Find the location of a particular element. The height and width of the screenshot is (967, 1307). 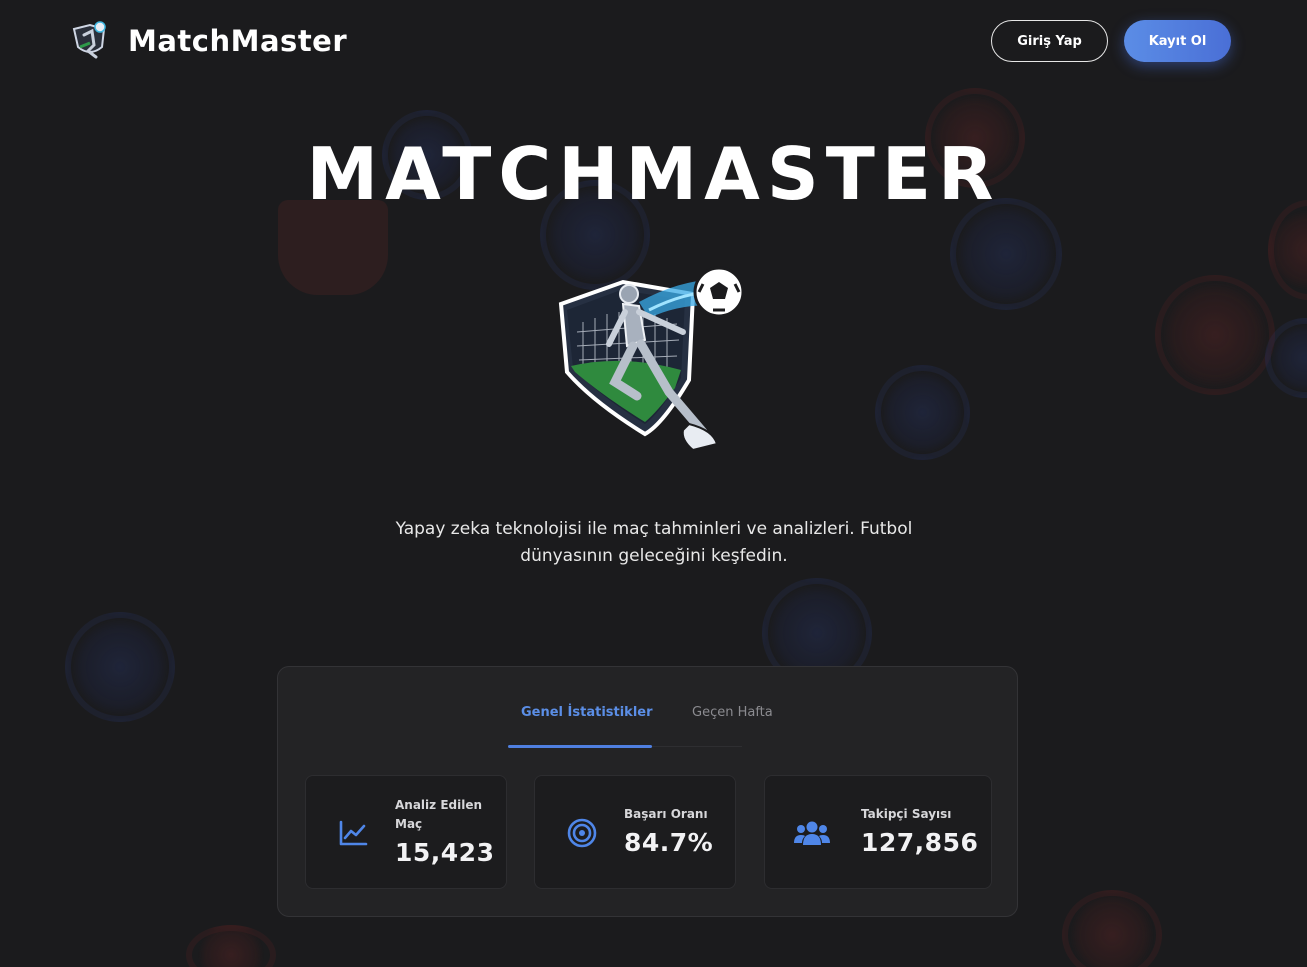

brand-name: MatchMaster is located at coordinates (238, 41).